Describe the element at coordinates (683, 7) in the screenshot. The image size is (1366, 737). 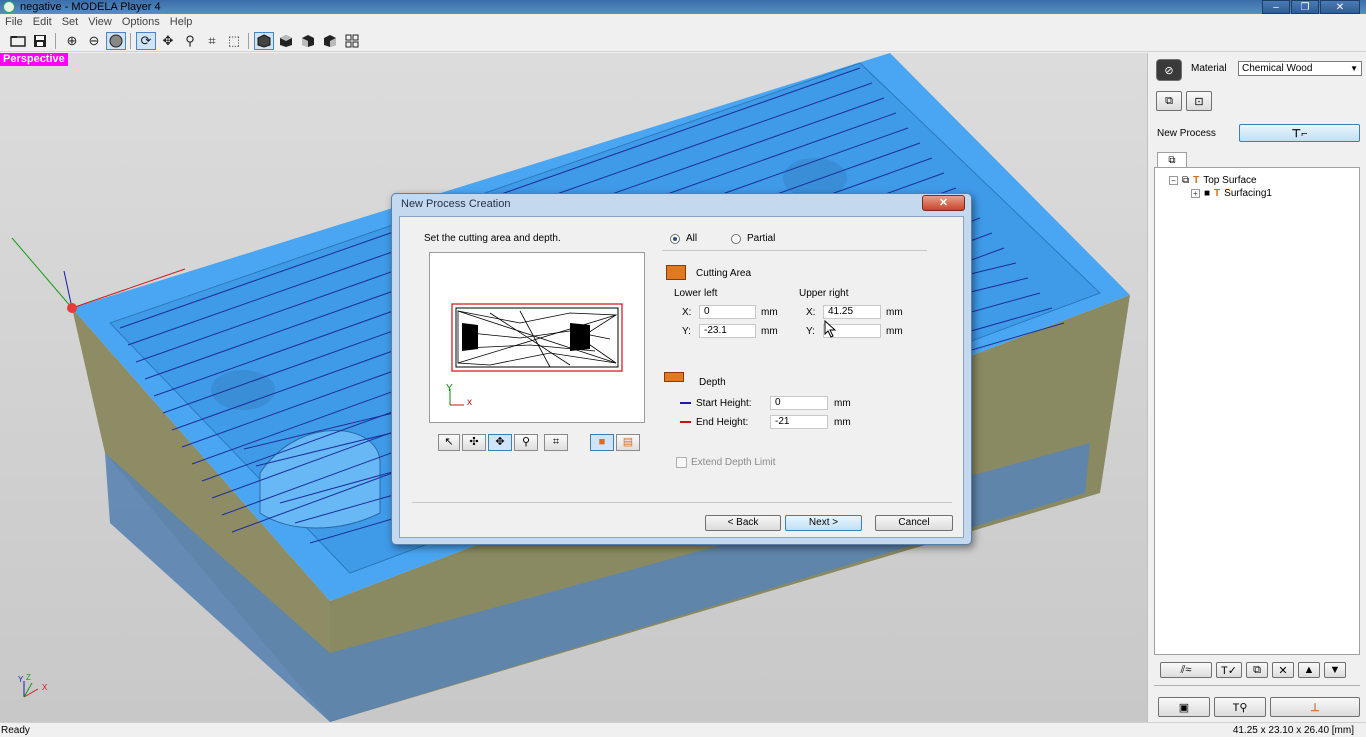
I see `title-bar: negative - MODELA Player 4 – ❐ ✕` at that location.